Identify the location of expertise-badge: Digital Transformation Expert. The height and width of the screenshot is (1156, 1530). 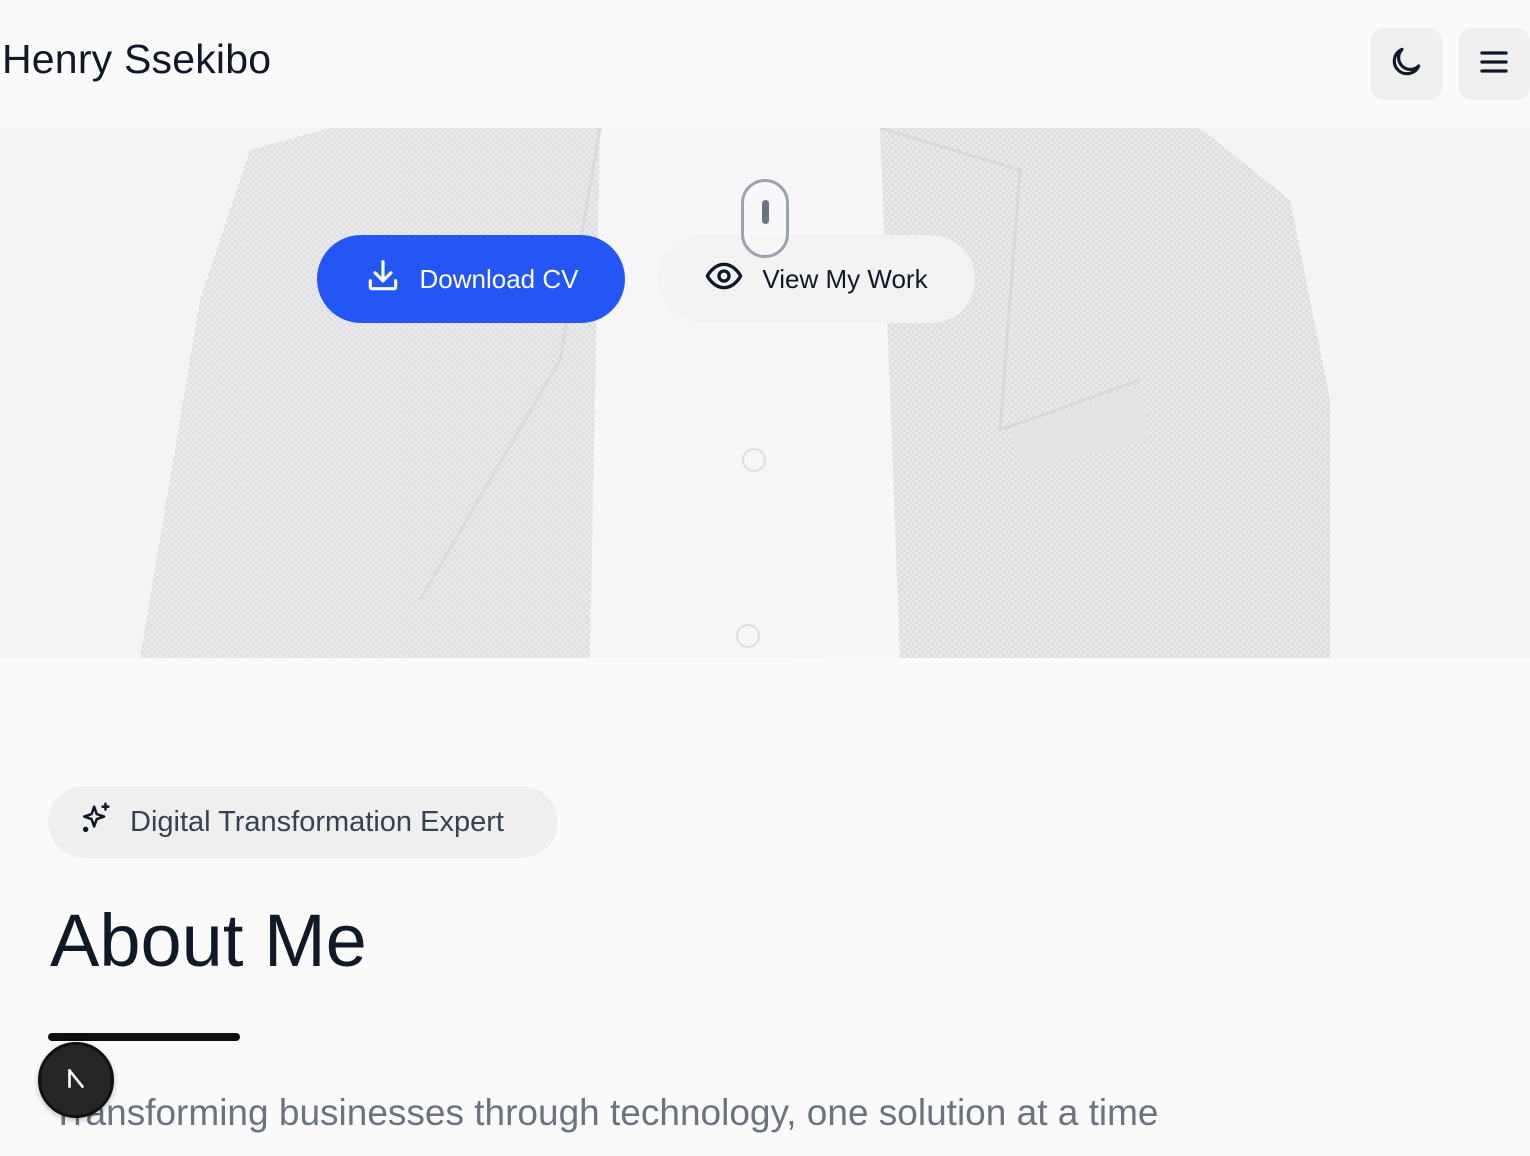
(303, 822).